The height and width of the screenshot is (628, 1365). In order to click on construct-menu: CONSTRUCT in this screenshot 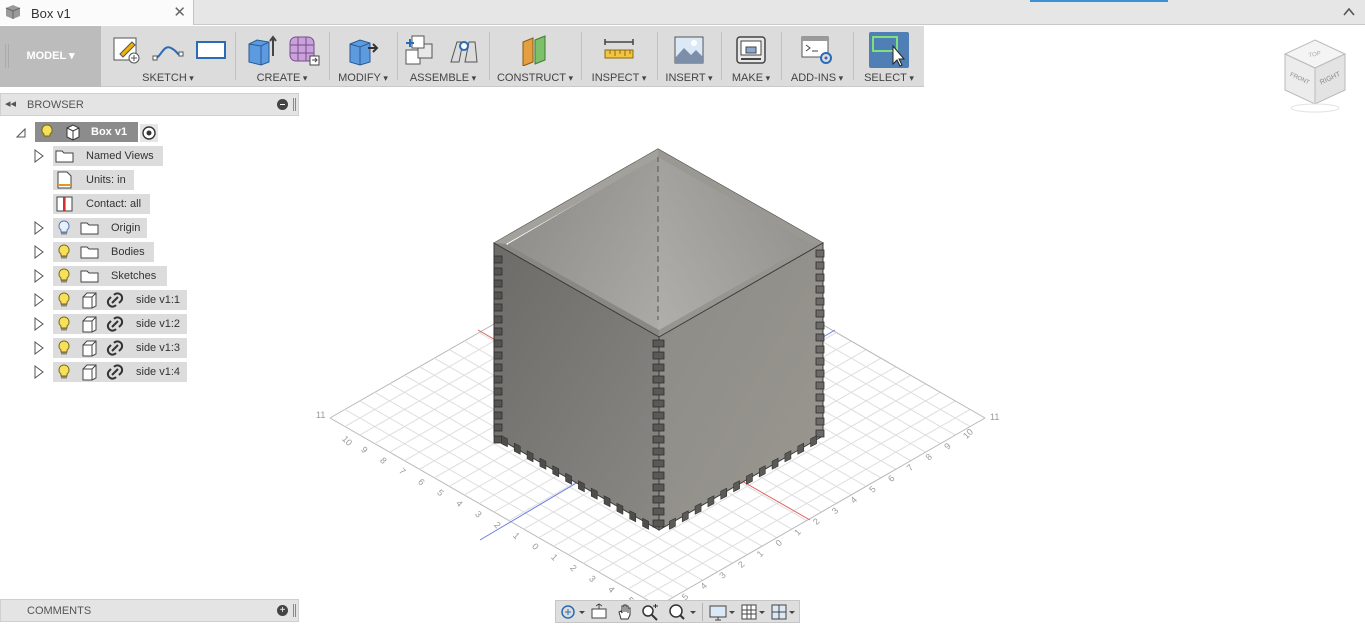, I will do `click(535, 78)`.